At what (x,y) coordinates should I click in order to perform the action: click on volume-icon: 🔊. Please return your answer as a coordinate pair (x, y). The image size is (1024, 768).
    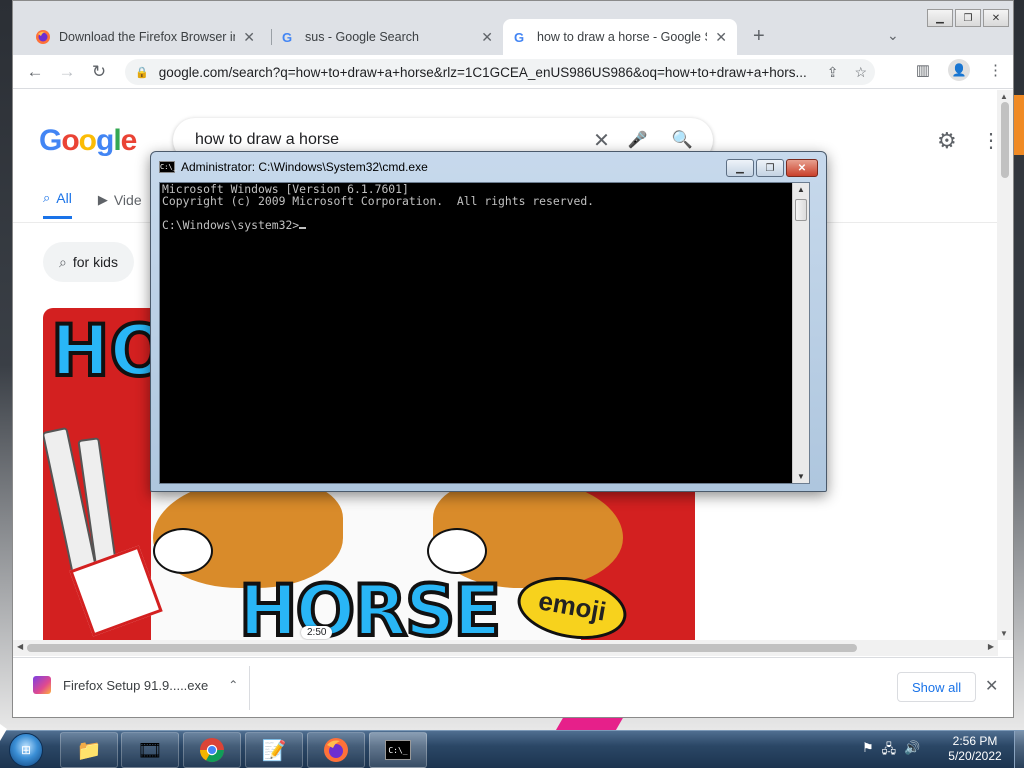
    Looking at the image, I should click on (912, 751).